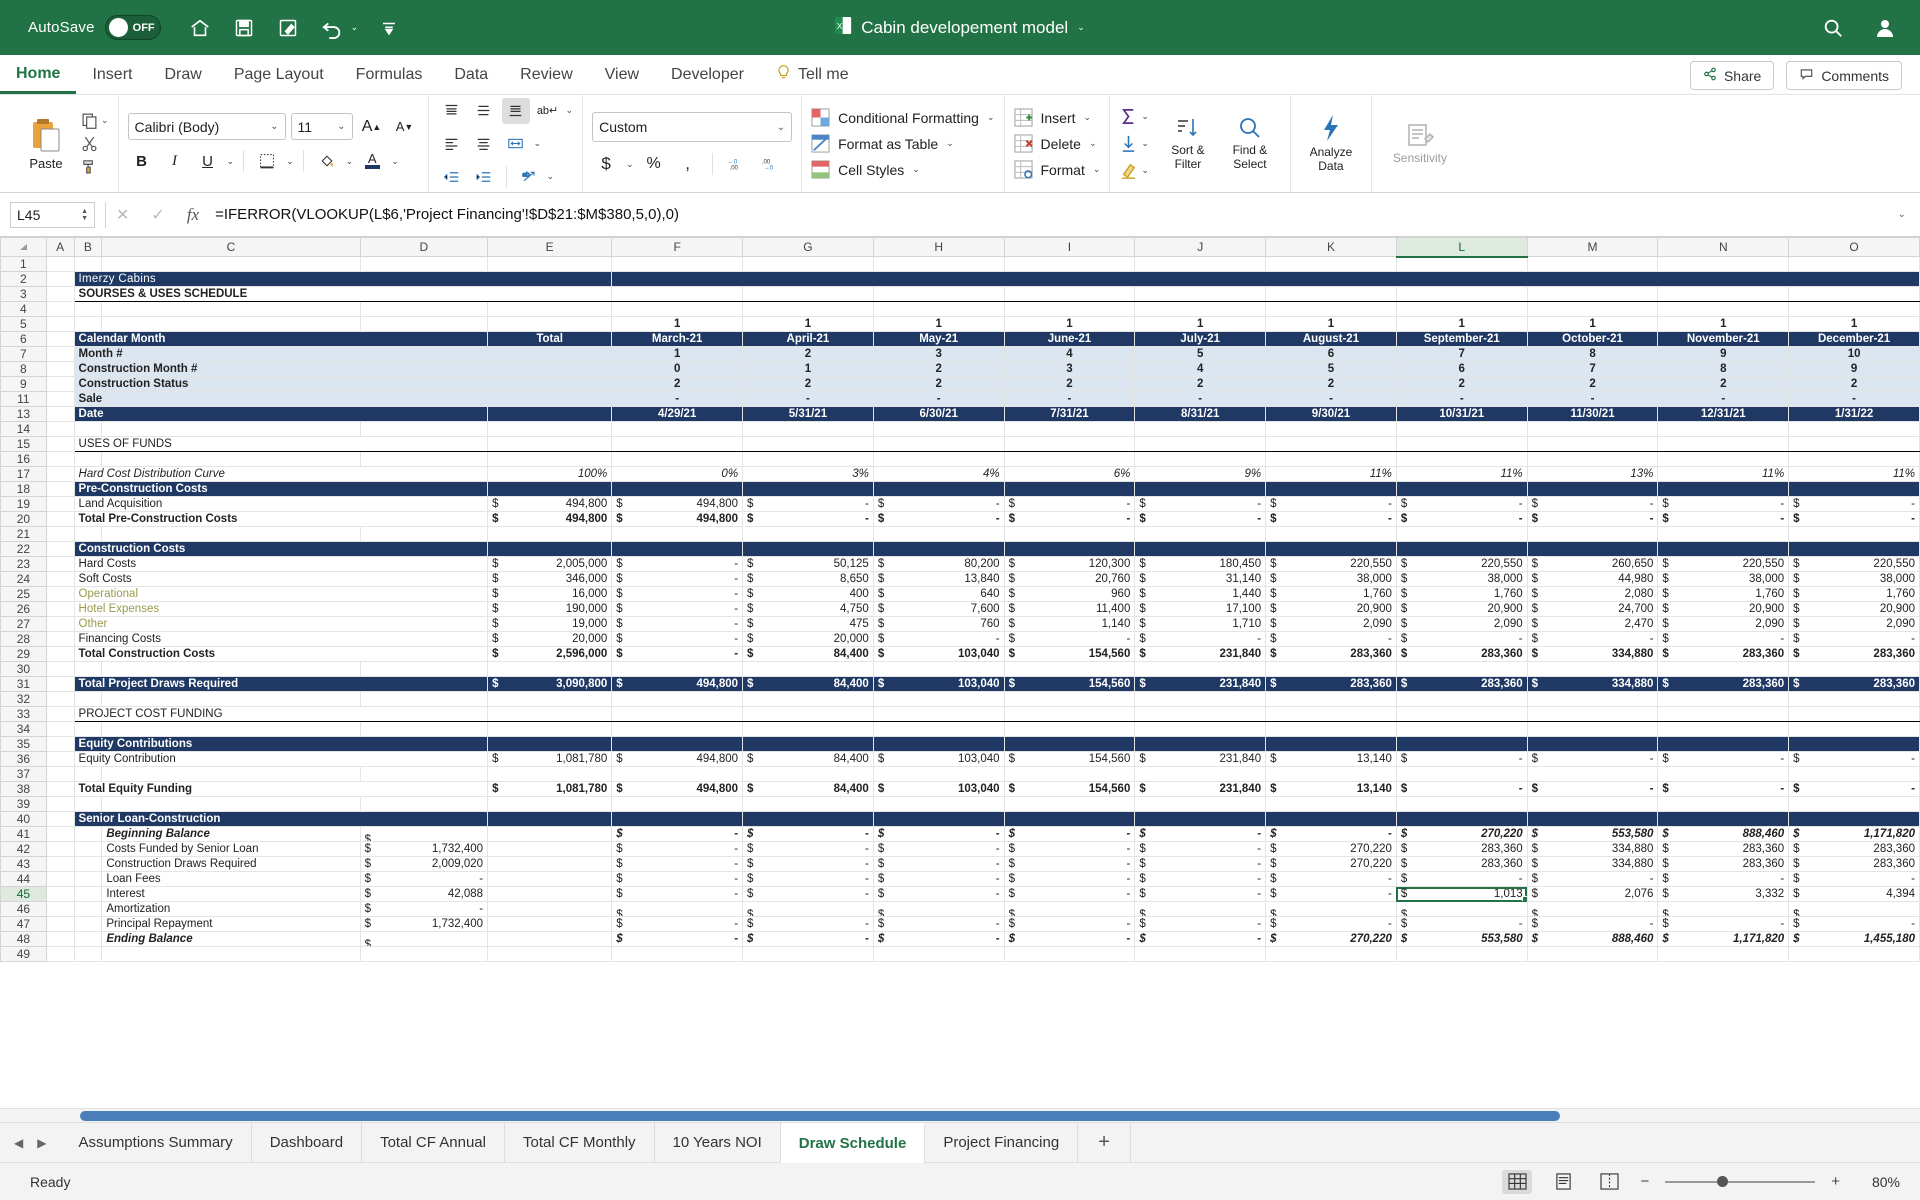 The height and width of the screenshot is (1200, 1920). What do you see at coordinates (23, 444) in the screenshot?
I see `row-header-15: 15` at bounding box center [23, 444].